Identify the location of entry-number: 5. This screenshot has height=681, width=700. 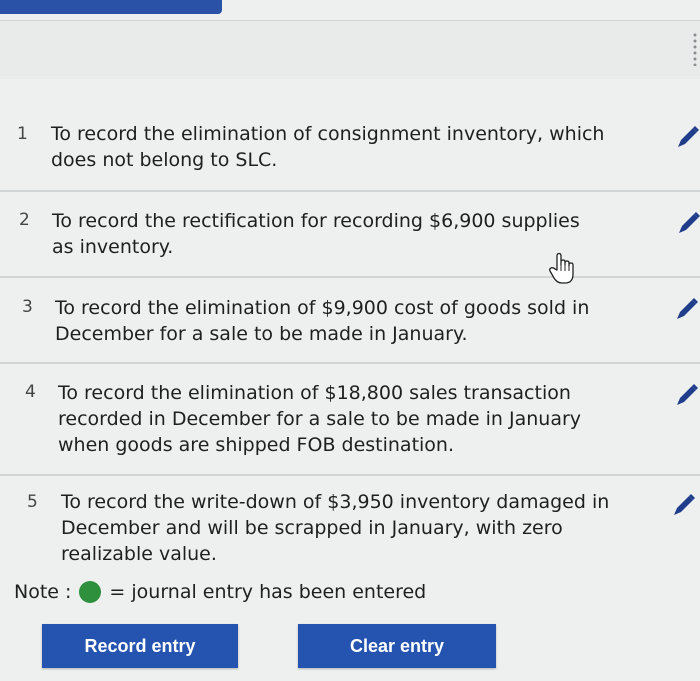
(32, 502).